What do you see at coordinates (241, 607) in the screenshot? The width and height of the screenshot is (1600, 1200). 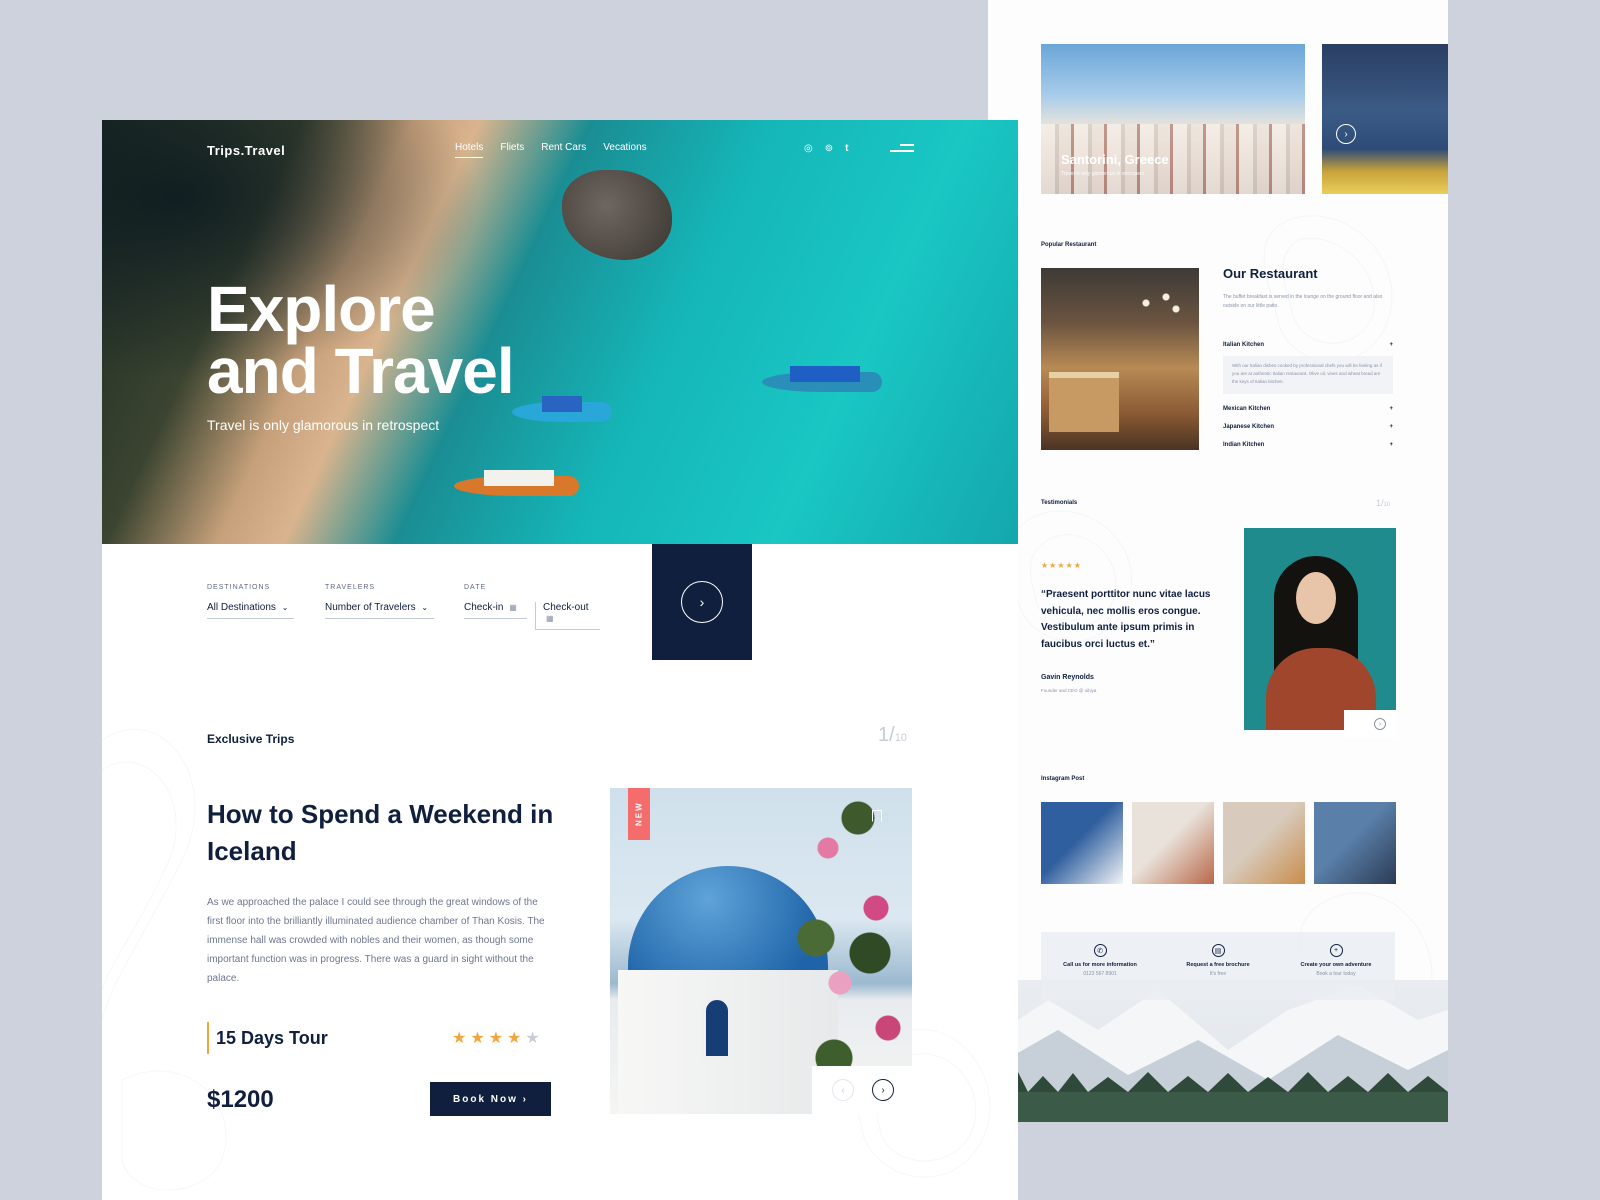 I see `destinations-value: All Destinations` at bounding box center [241, 607].